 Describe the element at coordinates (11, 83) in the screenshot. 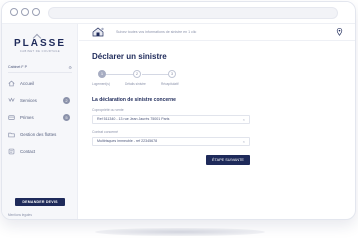

I see `home-icon` at that location.